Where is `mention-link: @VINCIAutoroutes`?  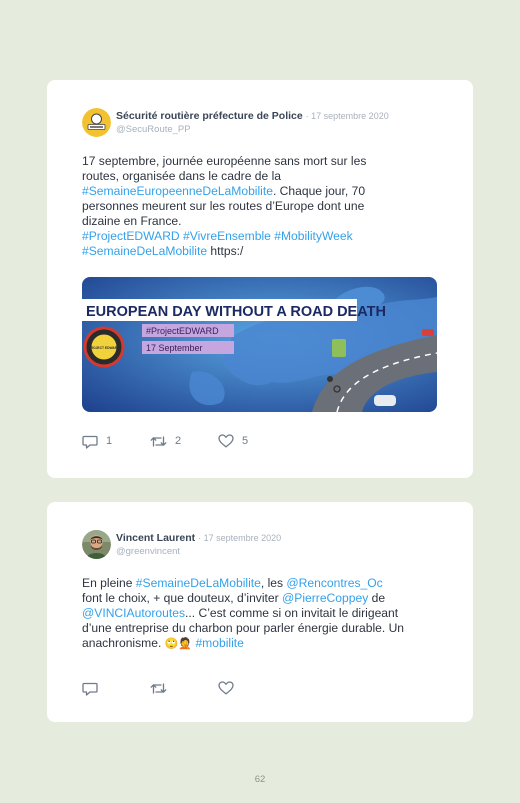
mention-link: @VINCIAutoroutes is located at coordinates (133, 613).